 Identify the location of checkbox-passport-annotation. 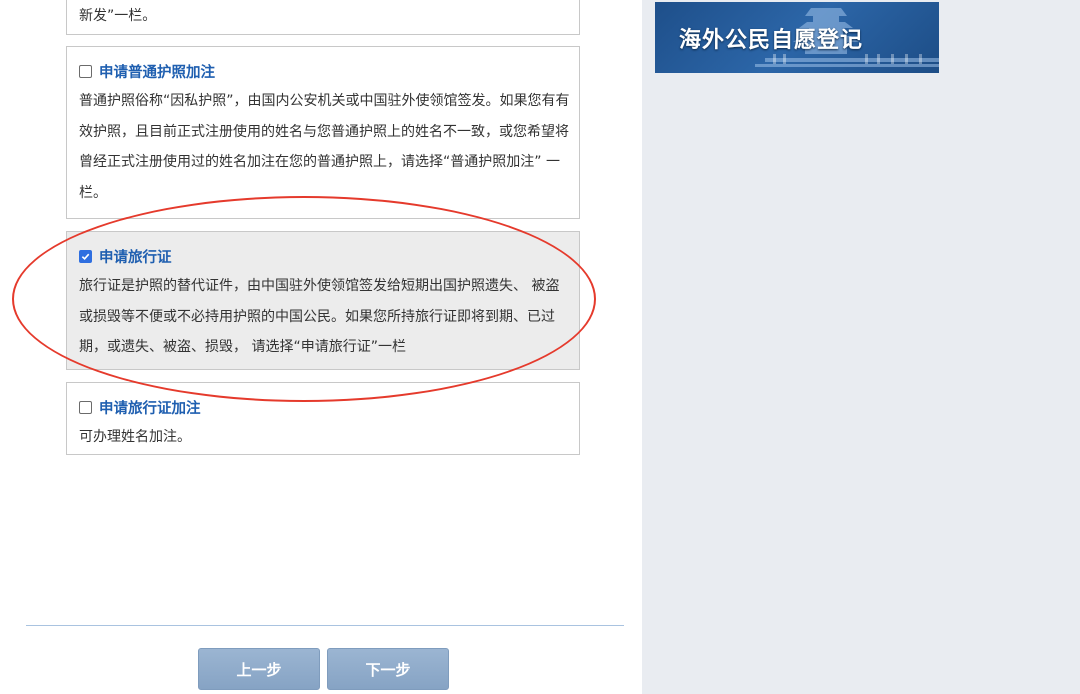
(85, 71).